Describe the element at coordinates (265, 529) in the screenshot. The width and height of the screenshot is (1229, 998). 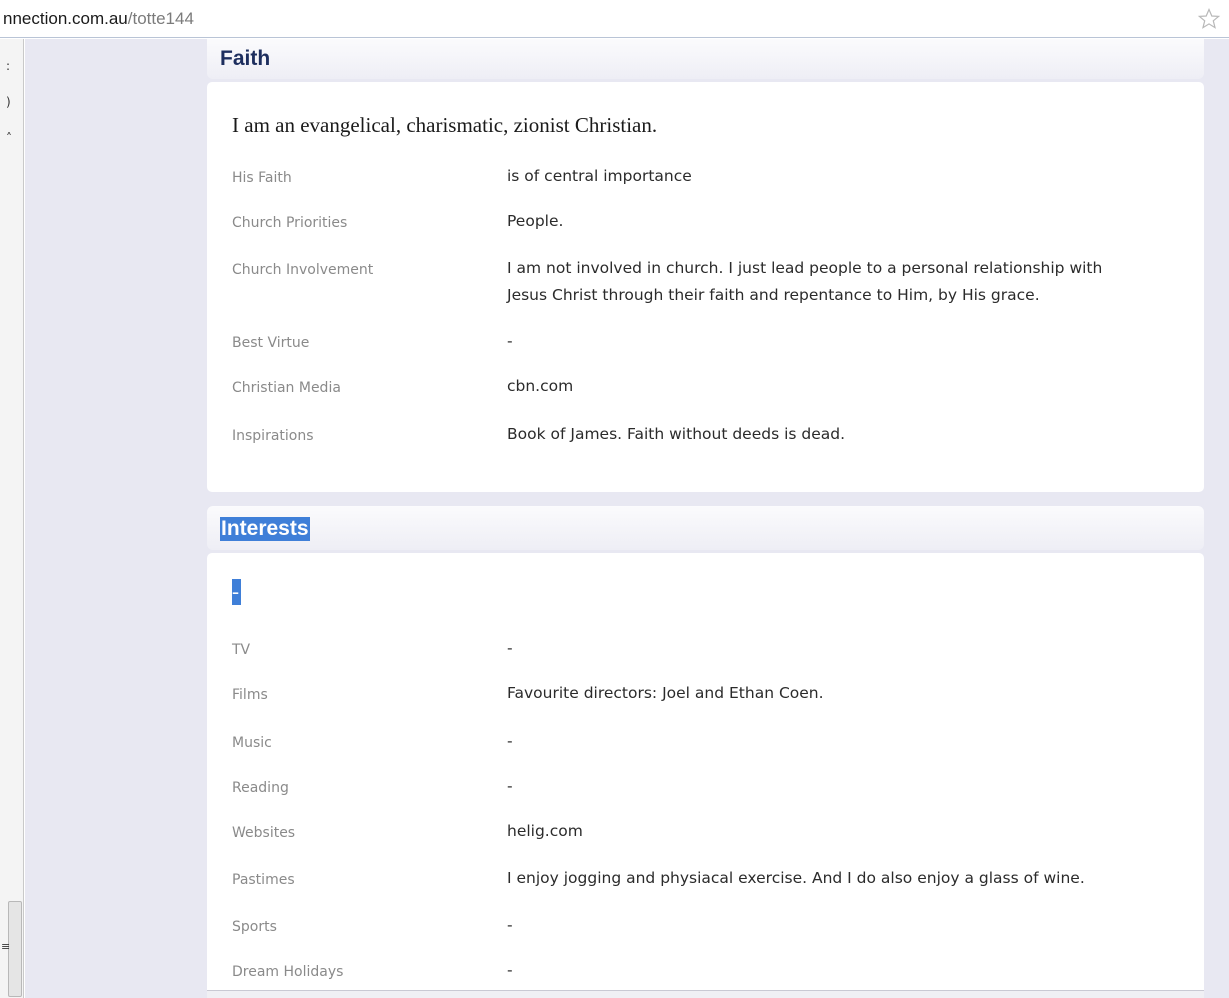
I see `interests-section-title: Interests` at that location.